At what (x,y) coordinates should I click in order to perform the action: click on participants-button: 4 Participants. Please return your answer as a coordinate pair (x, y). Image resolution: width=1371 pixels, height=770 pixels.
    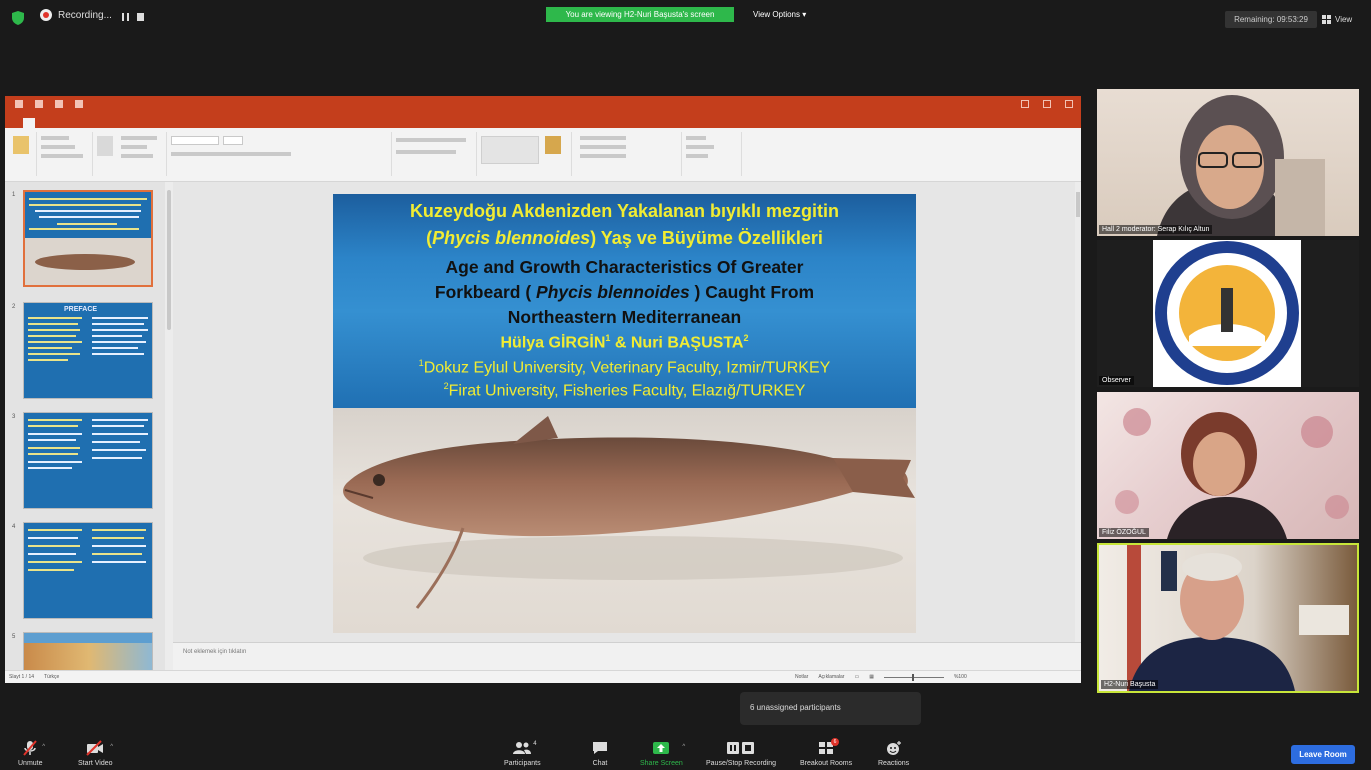
    Looking at the image, I should click on (522, 753).